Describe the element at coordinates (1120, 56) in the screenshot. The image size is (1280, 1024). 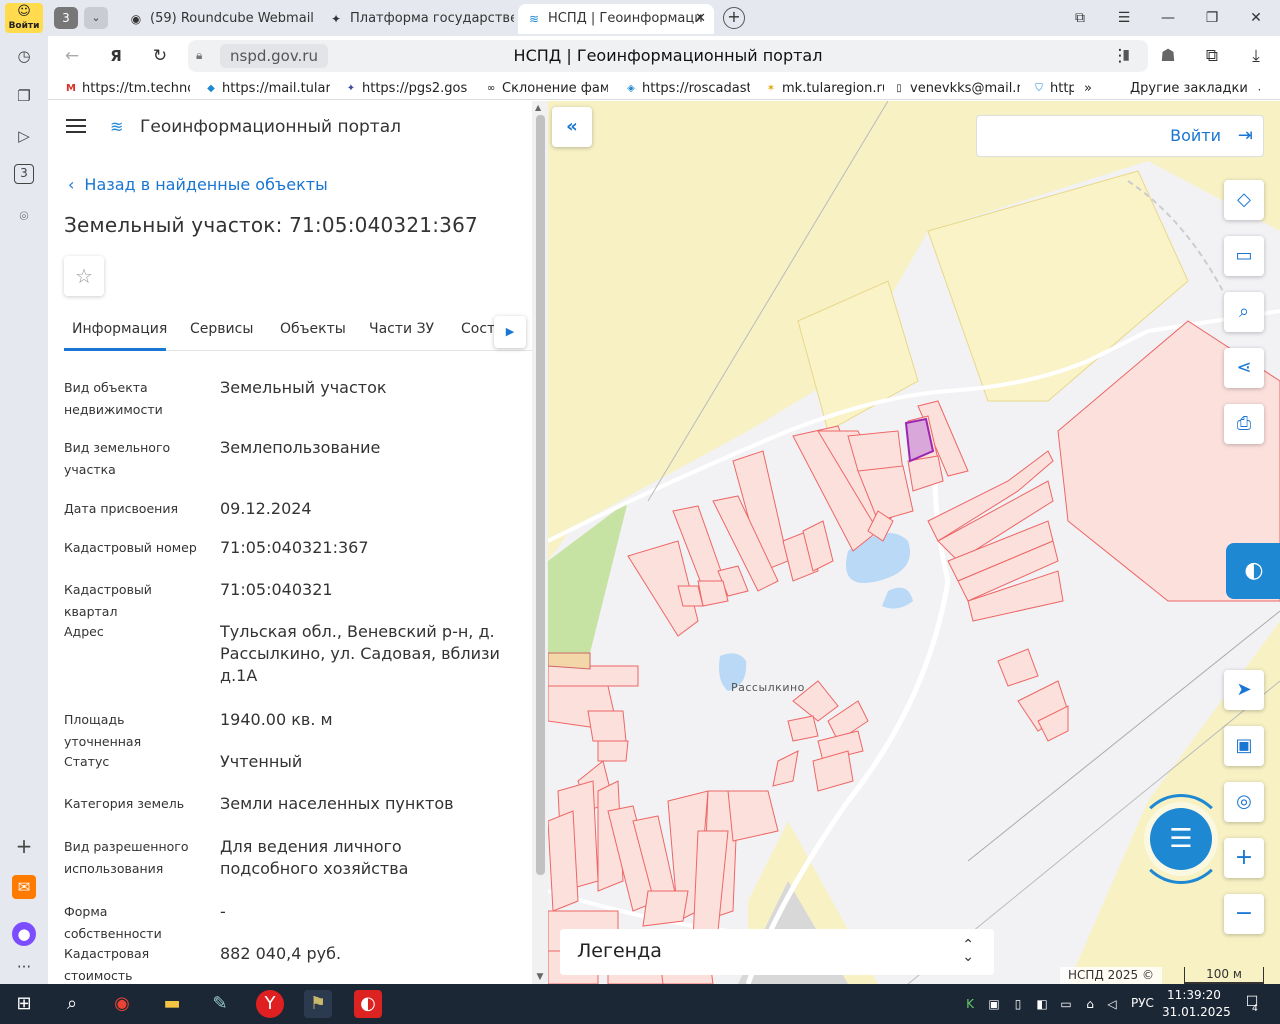
I see `more-options-icon: ⋮` at that location.